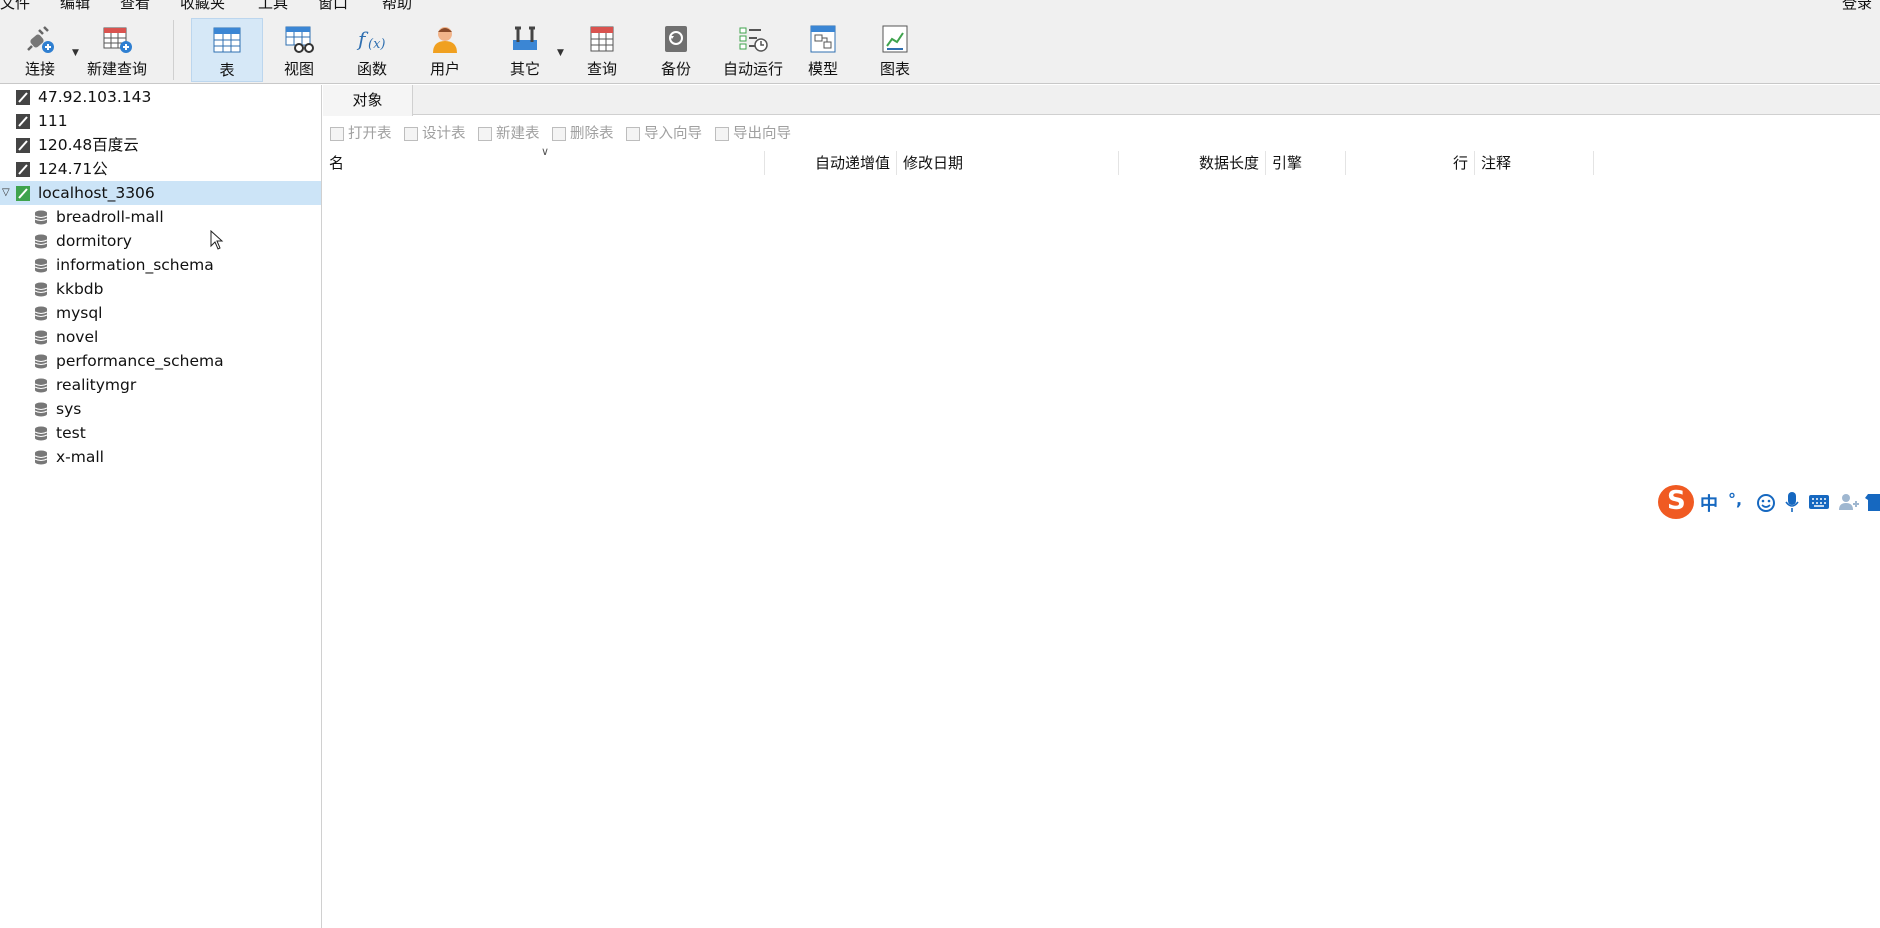  Describe the element at coordinates (1872, 502) in the screenshot. I see `skin-shirt-icon` at that location.